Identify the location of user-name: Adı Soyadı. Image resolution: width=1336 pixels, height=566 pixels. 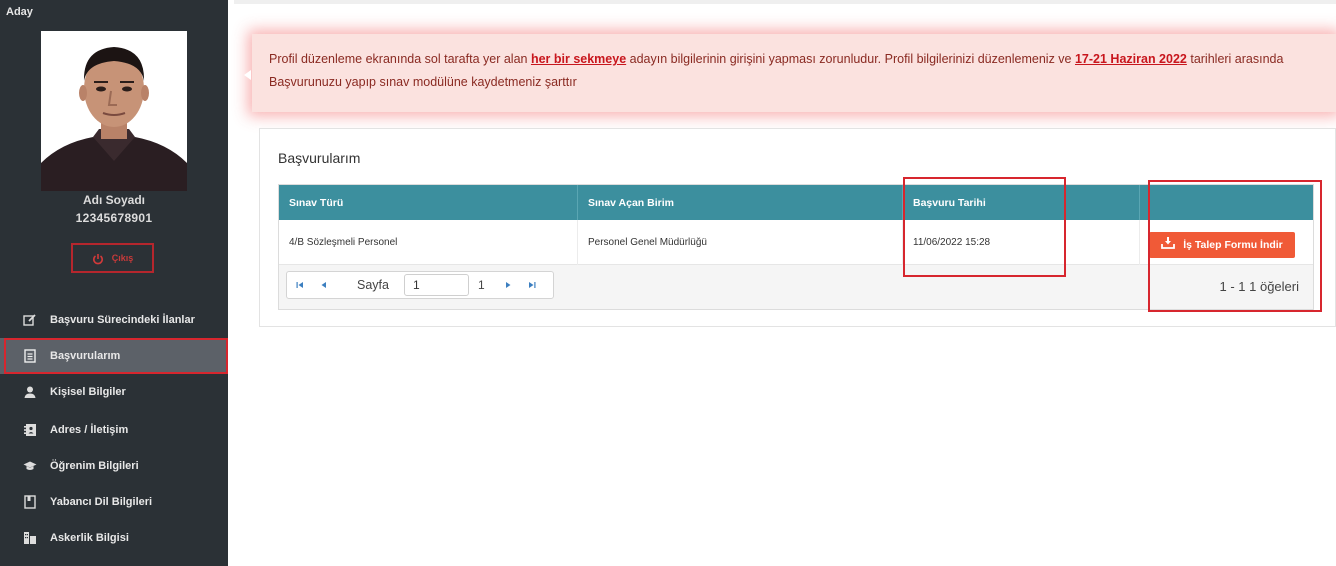
(113, 200).